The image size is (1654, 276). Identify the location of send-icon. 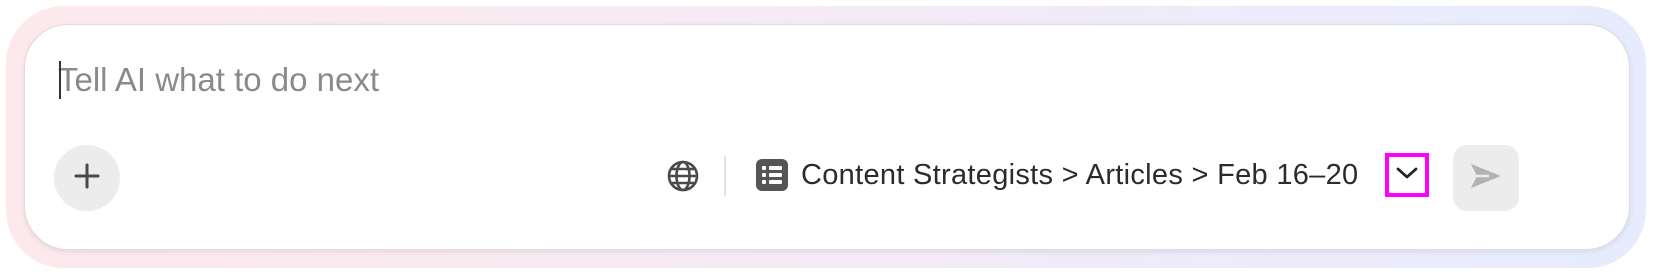
(1486, 178).